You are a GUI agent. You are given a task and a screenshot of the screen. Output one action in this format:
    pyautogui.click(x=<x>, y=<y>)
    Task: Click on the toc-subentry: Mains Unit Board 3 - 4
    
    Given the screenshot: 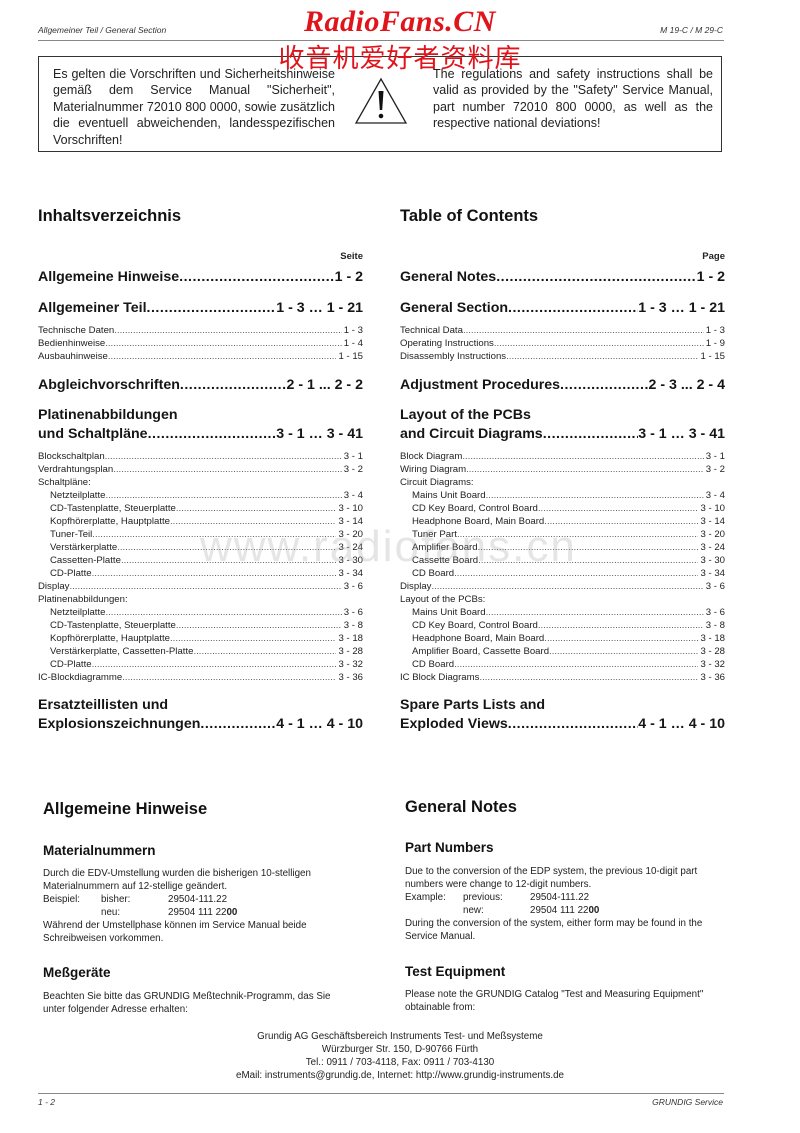 What is the action you would take?
    pyautogui.click(x=562, y=495)
    